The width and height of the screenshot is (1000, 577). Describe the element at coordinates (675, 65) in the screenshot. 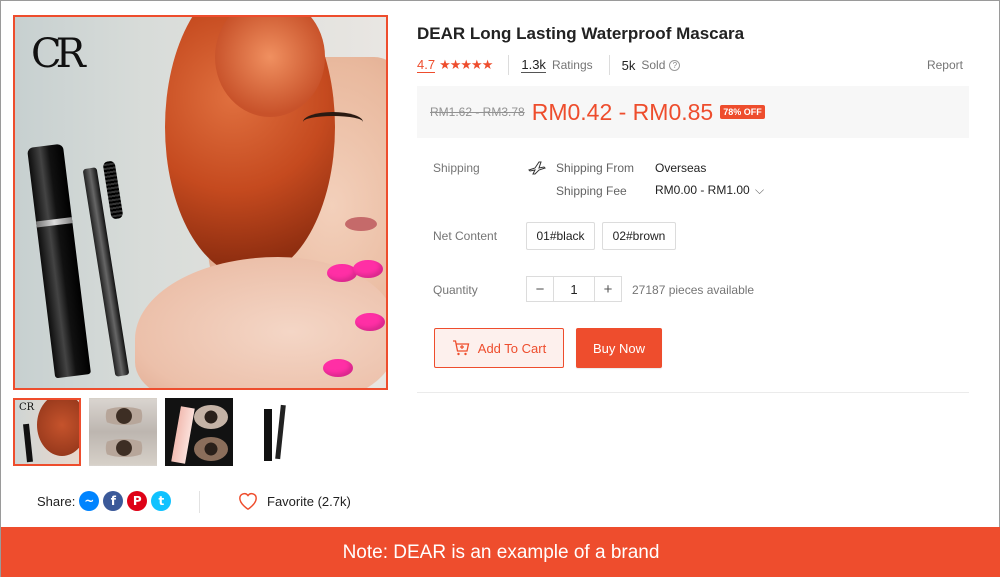

I see `help-icon: ?` at that location.